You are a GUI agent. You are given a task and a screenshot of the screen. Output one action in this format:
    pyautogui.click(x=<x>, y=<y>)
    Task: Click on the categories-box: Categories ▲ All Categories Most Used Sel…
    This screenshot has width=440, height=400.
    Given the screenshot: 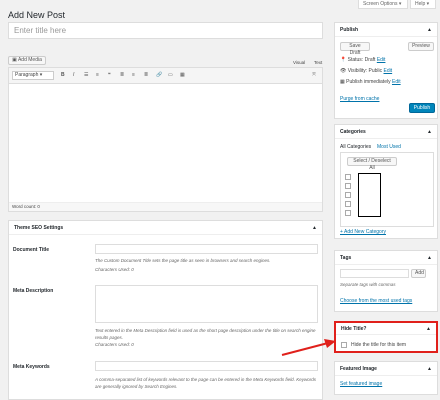 What is the action you would take?
    pyautogui.click(x=386, y=181)
    